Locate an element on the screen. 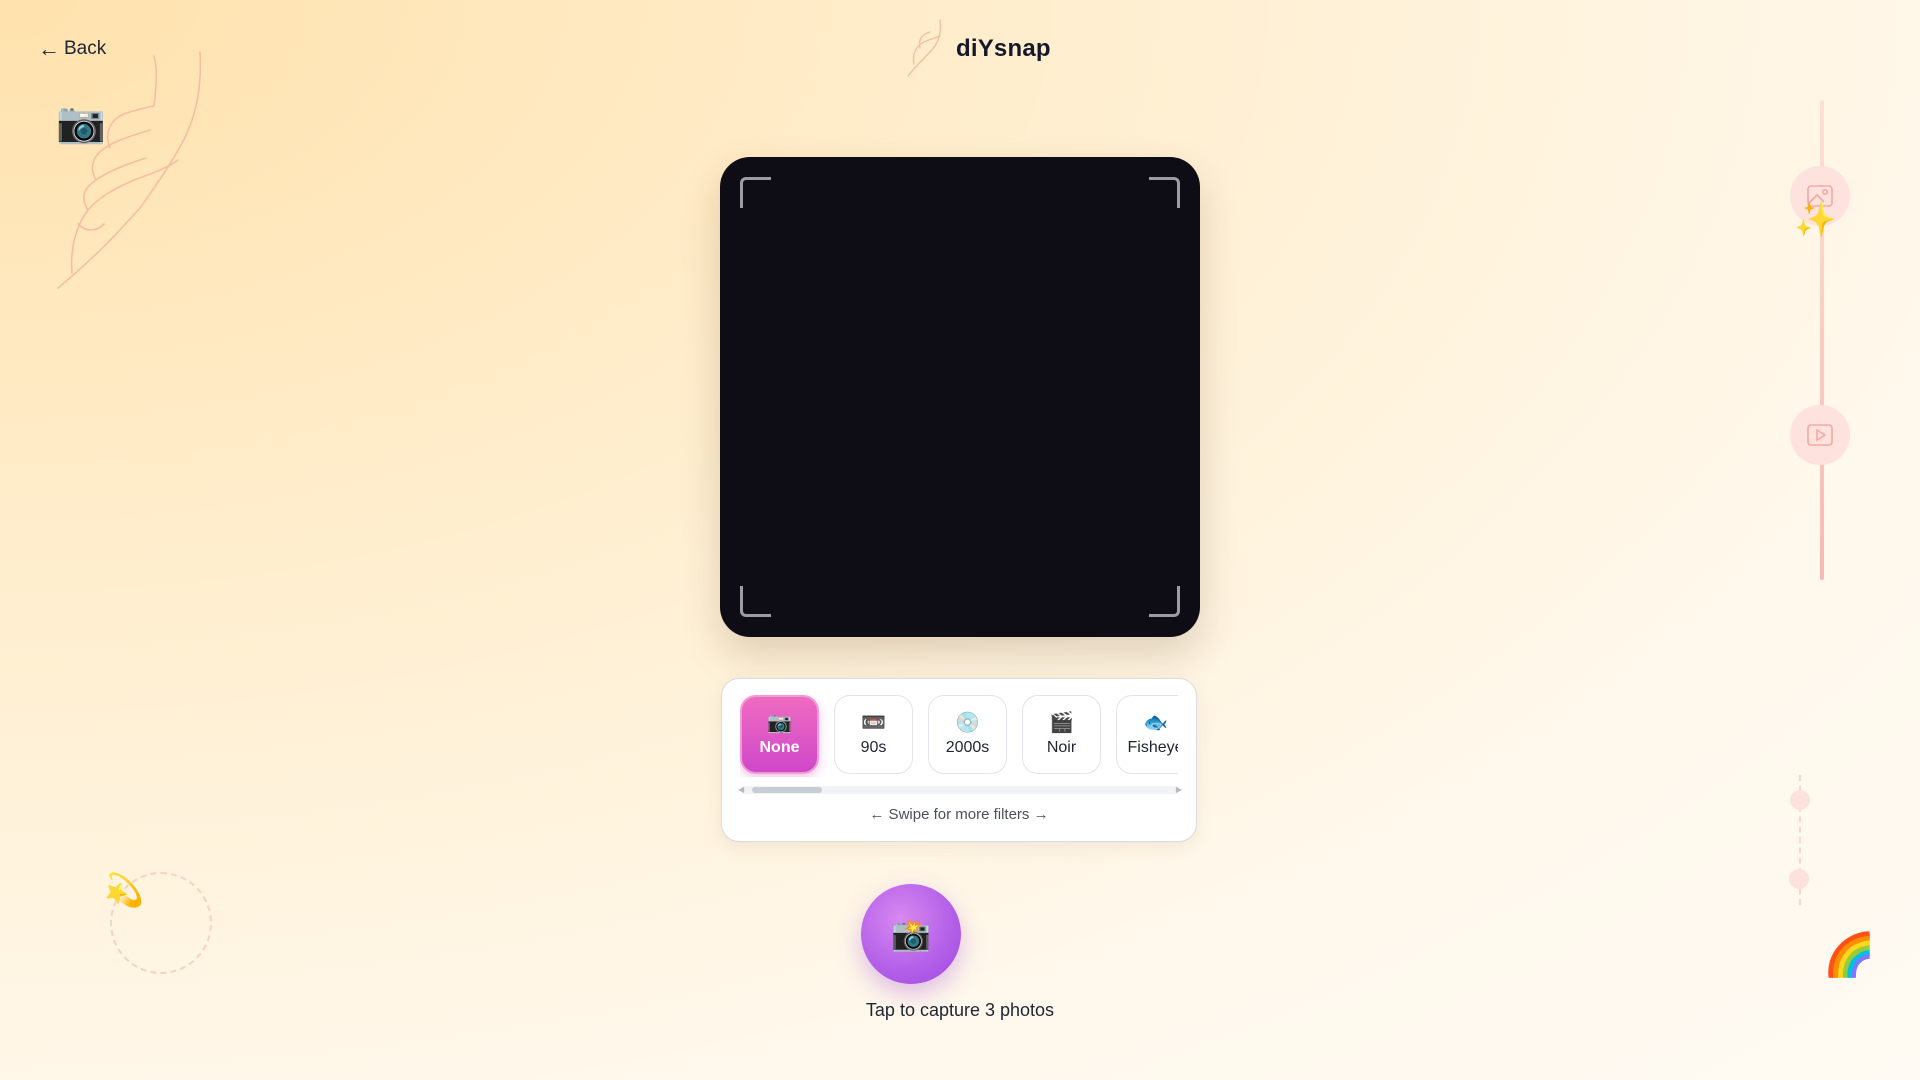 This screenshot has width=1920, height=1080. back-link: ← Back is located at coordinates (72, 49).